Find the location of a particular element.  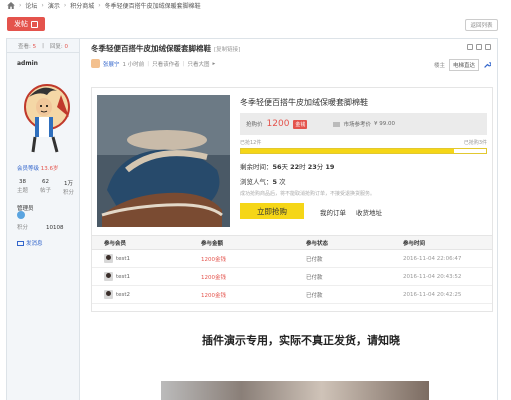

replies-count: 0 is located at coordinates (66, 46).